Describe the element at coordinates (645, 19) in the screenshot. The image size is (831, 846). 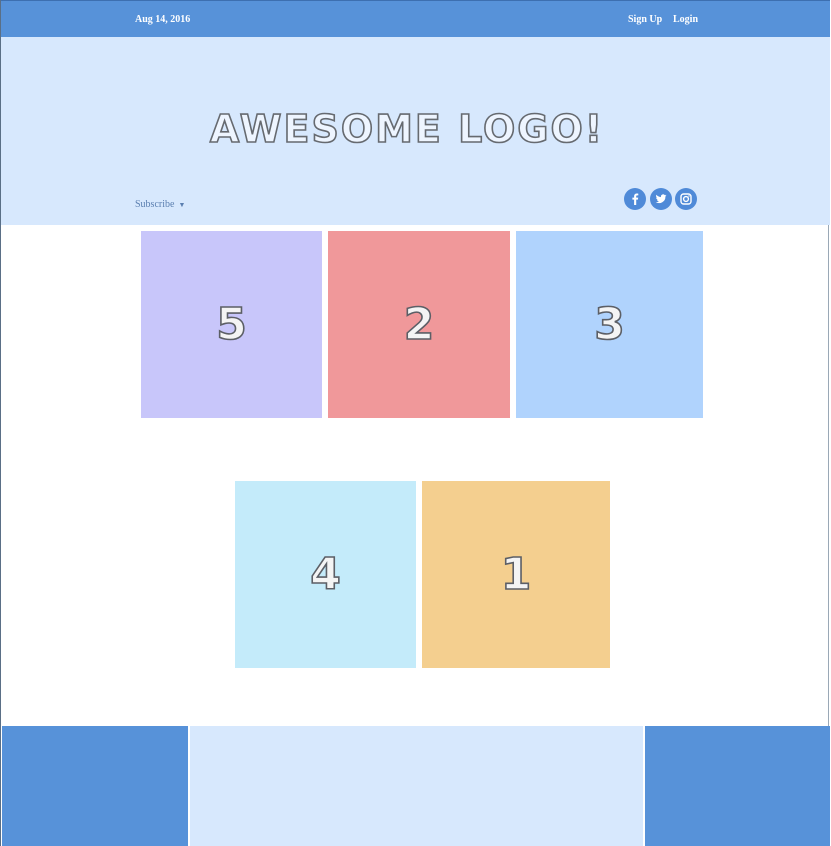
I see `sign-up-link: Sign Up` at that location.